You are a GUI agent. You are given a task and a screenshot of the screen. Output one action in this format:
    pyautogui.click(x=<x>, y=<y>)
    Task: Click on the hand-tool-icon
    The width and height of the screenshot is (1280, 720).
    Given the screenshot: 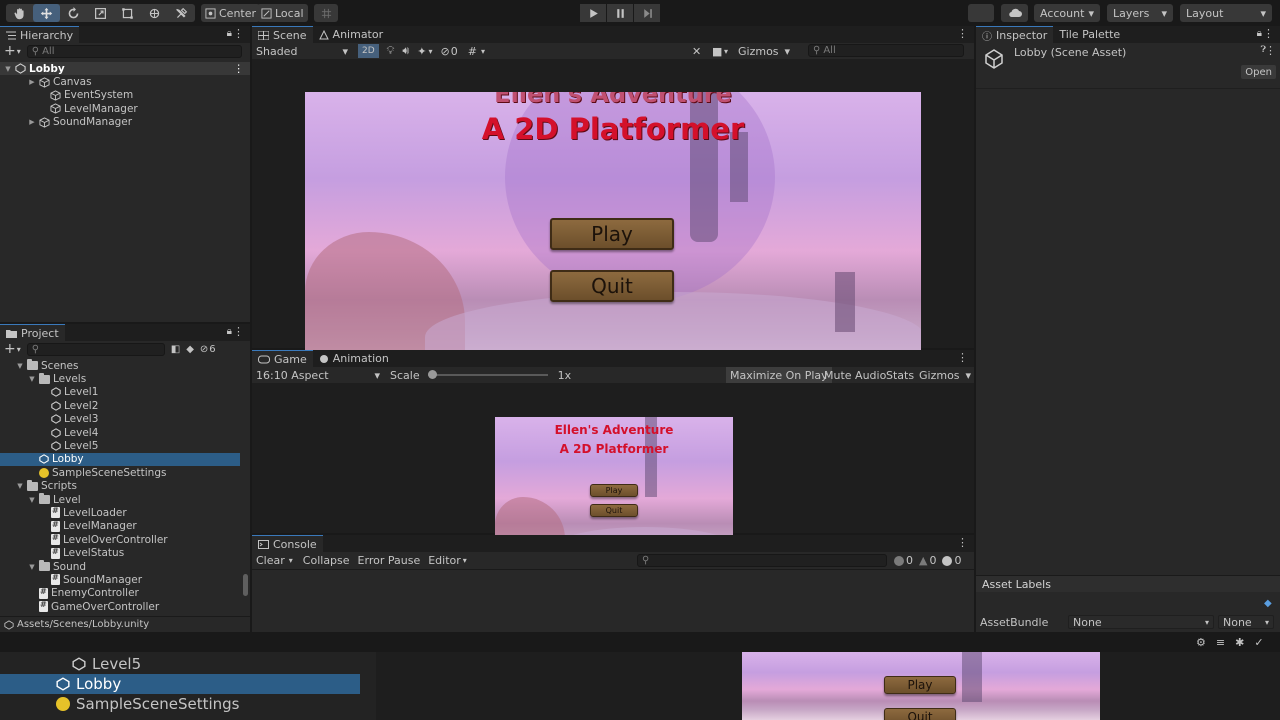 What is the action you would take?
    pyautogui.click(x=19, y=13)
    